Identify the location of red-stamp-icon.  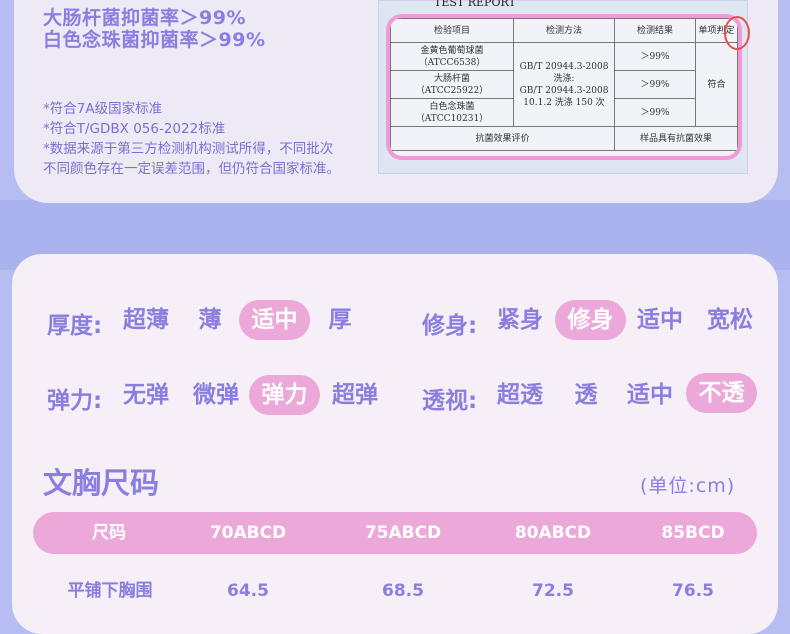
(737, 33).